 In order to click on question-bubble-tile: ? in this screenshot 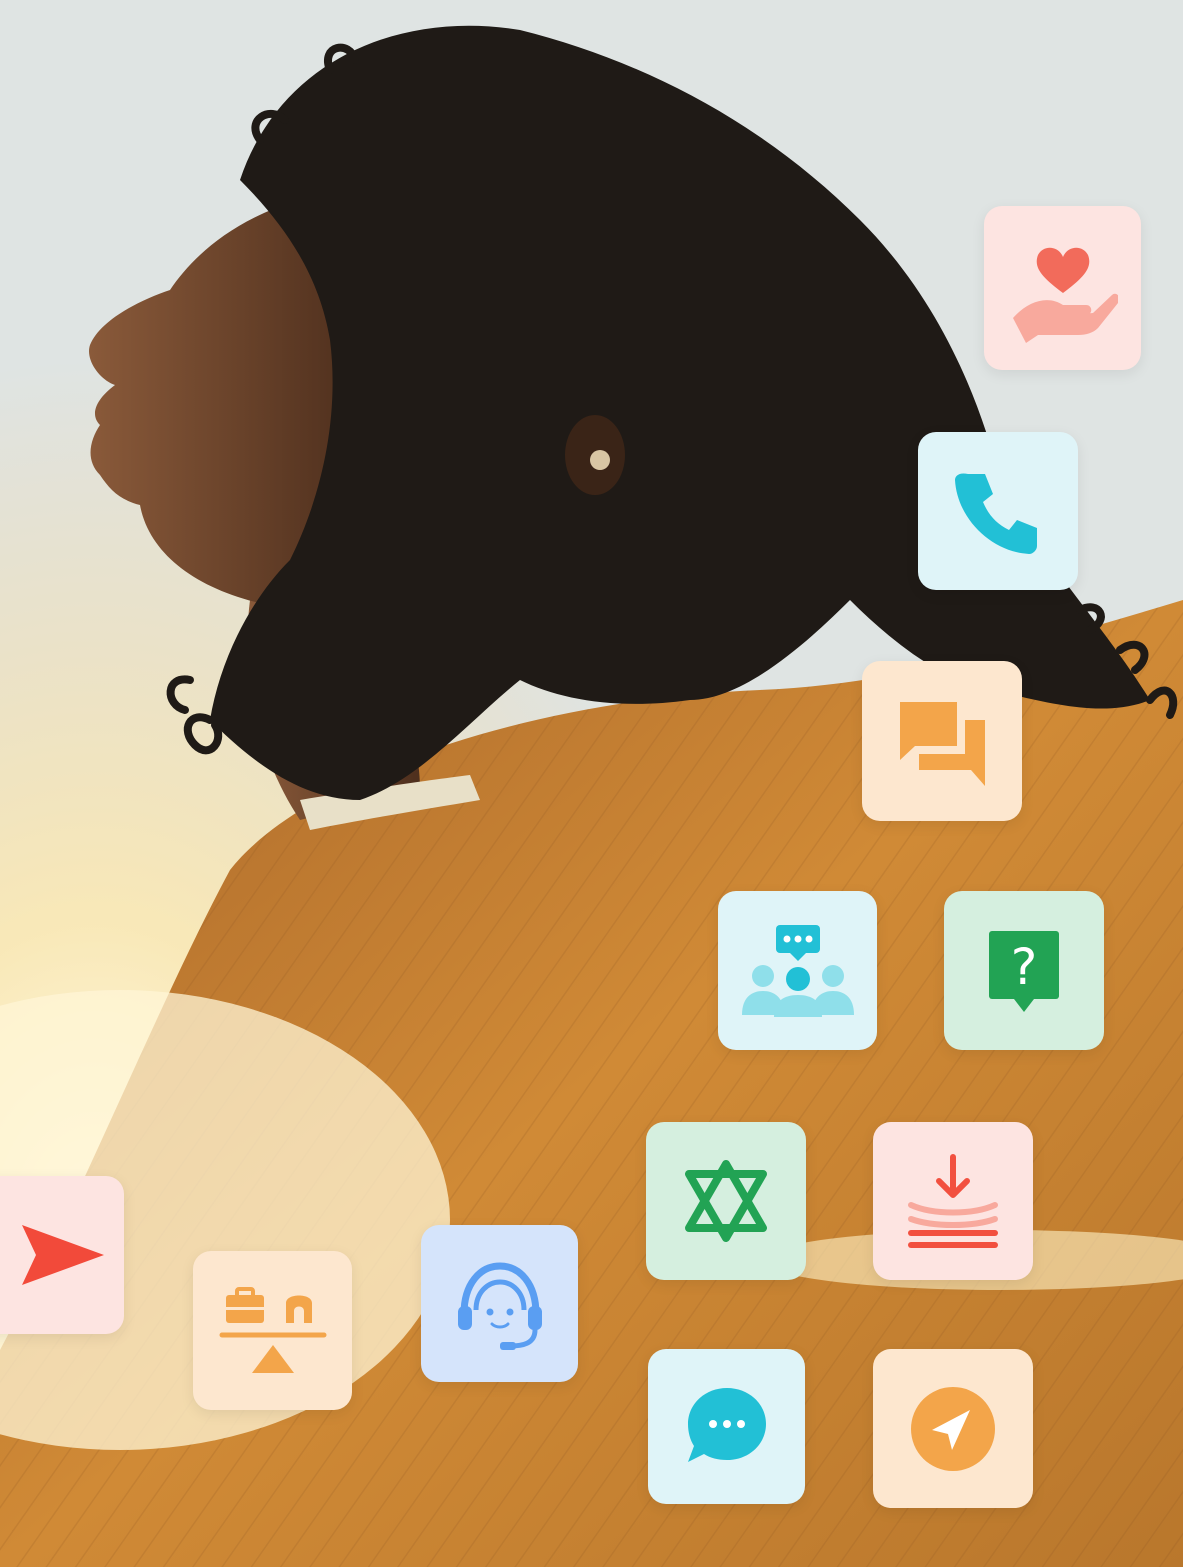, I will do `click(1024, 970)`.